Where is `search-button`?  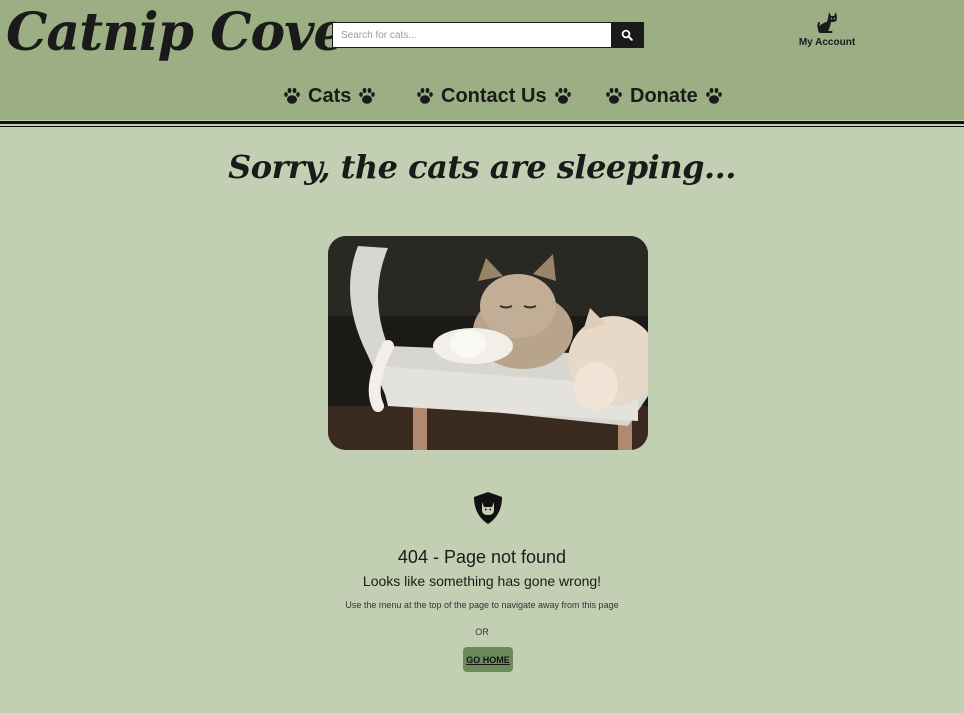 search-button is located at coordinates (627, 35).